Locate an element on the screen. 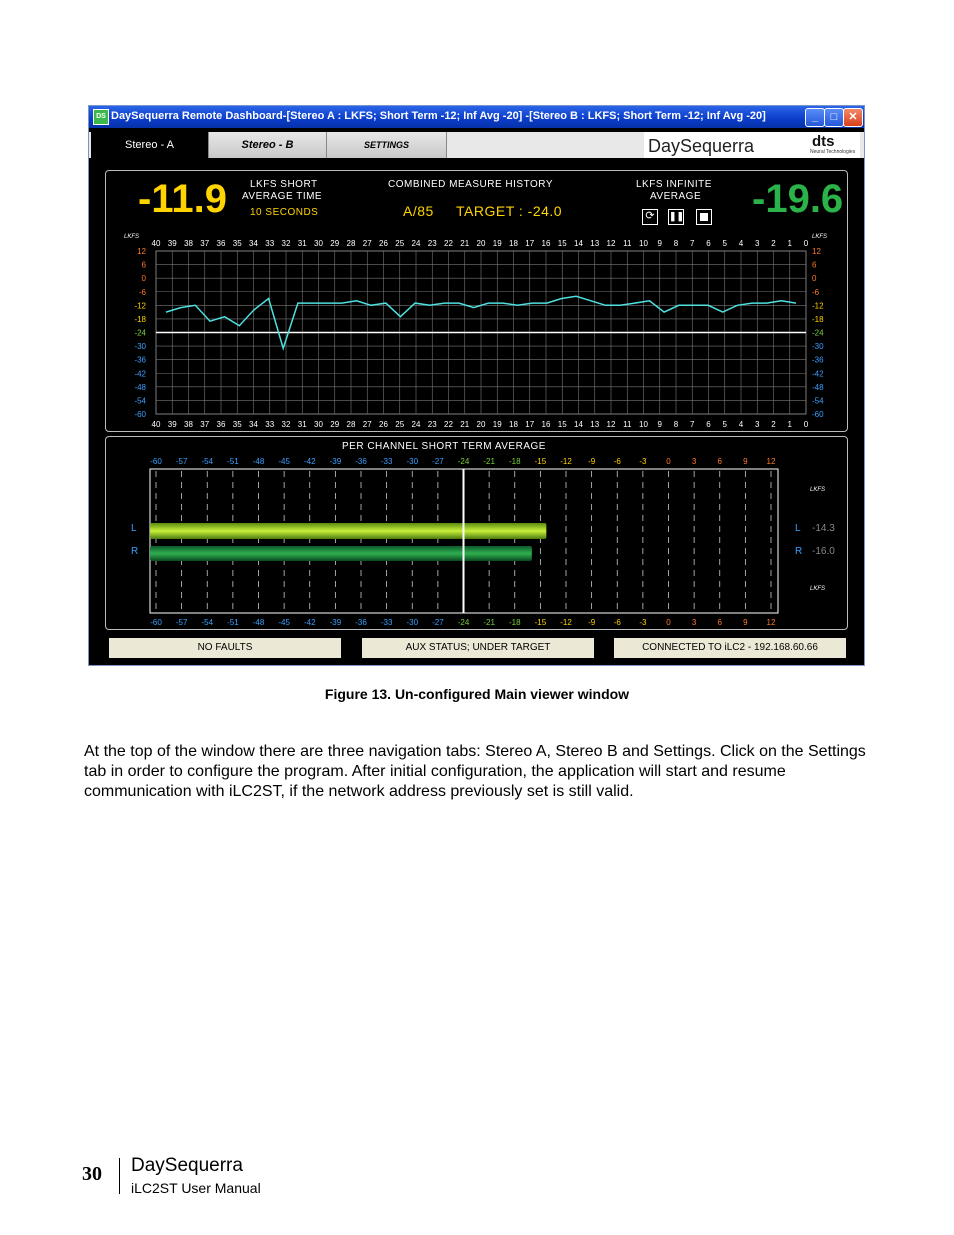 This screenshot has width=954, height=1235. channel-unit-top: LKFS is located at coordinates (817, 490).